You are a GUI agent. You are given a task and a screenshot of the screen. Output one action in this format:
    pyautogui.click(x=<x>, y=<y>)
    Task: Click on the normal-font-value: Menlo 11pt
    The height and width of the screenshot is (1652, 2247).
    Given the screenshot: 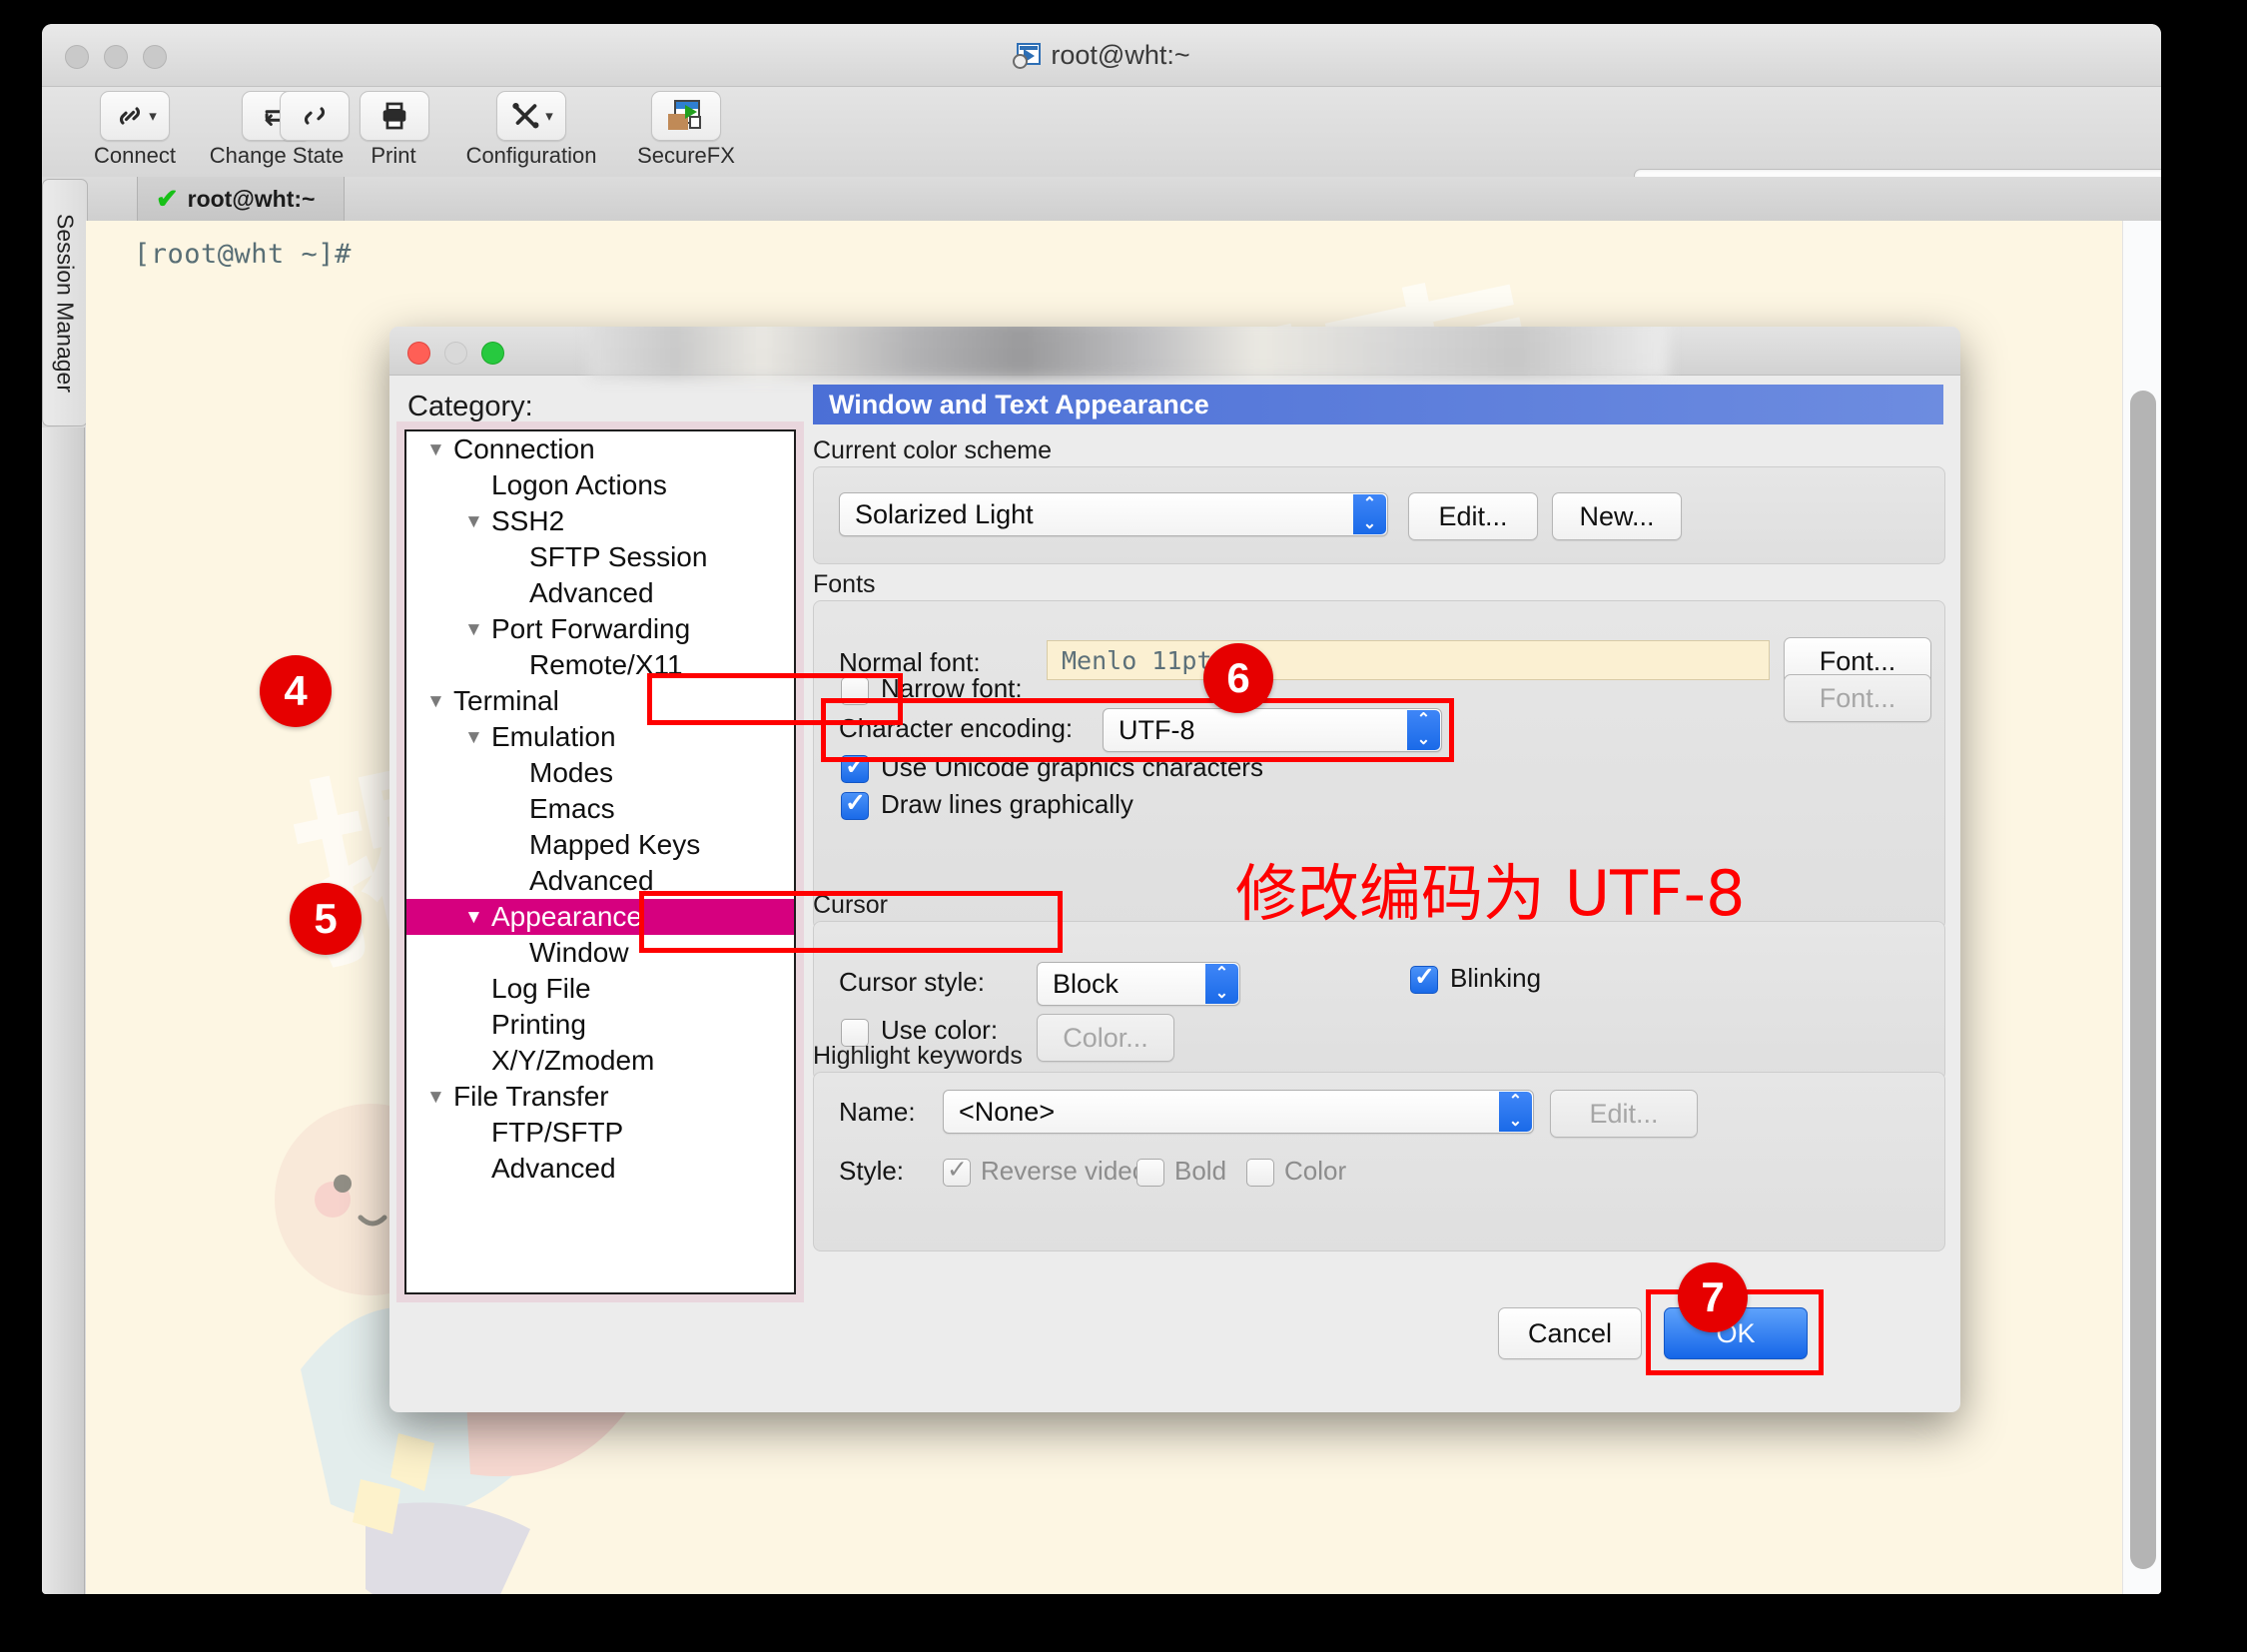 What is the action you would take?
    pyautogui.click(x=1409, y=660)
    